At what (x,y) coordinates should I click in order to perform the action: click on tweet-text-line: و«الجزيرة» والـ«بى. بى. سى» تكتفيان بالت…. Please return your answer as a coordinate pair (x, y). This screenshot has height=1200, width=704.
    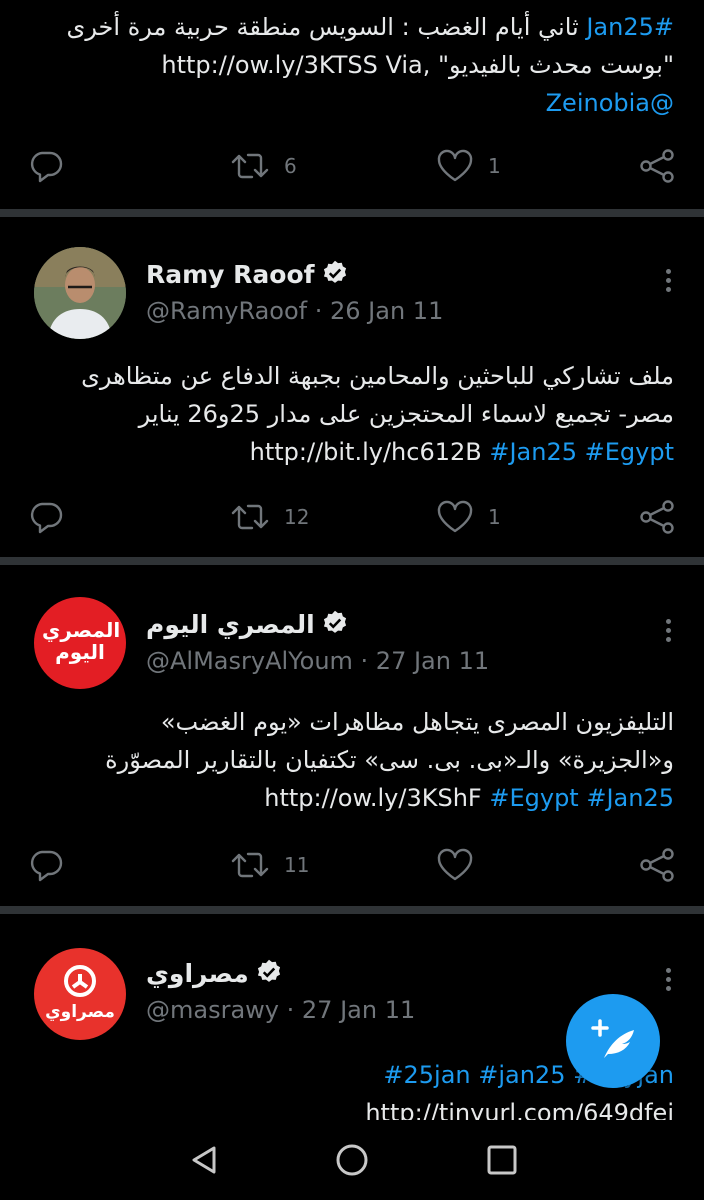
    Looking at the image, I should click on (389, 760).